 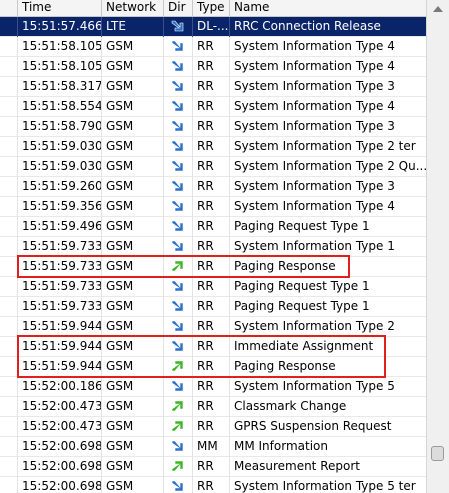 I want to click on vertical-scrollbar, so click(x=437, y=246).